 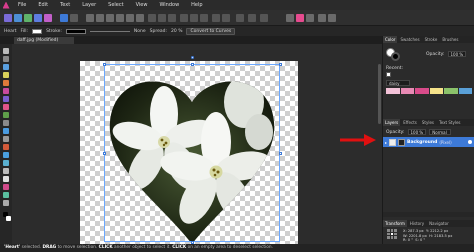 What do you see at coordinates (89, 5) in the screenshot?
I see `menu-layer: Layer` at bounding box center [89, 5].